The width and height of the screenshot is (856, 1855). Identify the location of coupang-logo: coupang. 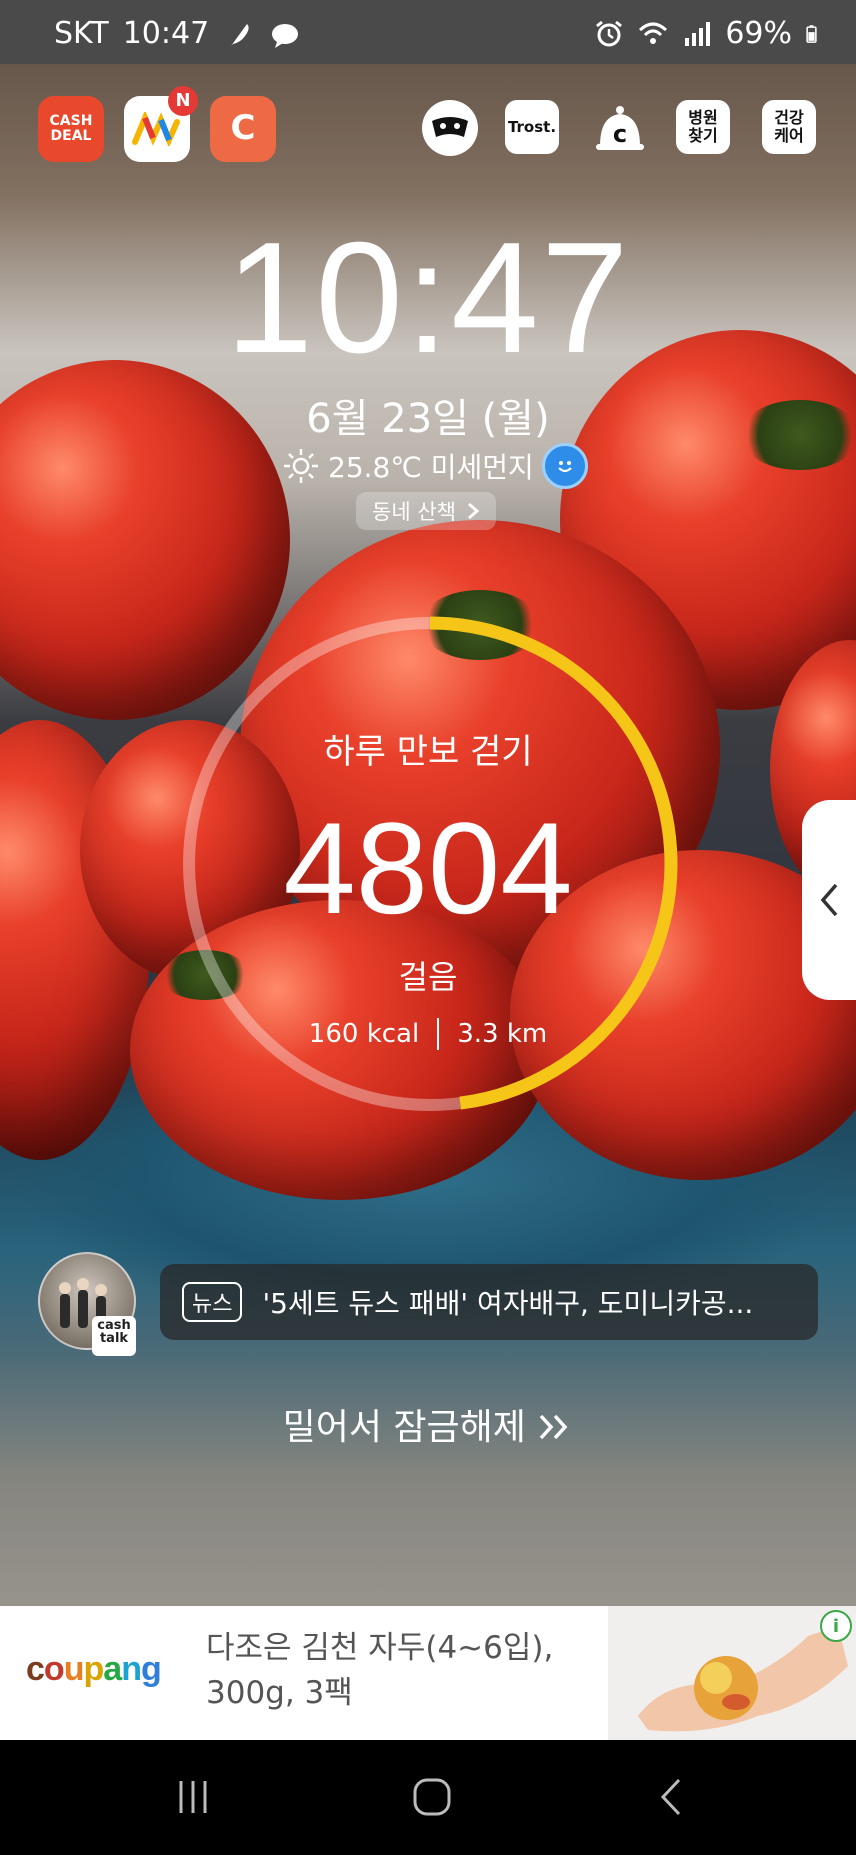
(94, 1669).